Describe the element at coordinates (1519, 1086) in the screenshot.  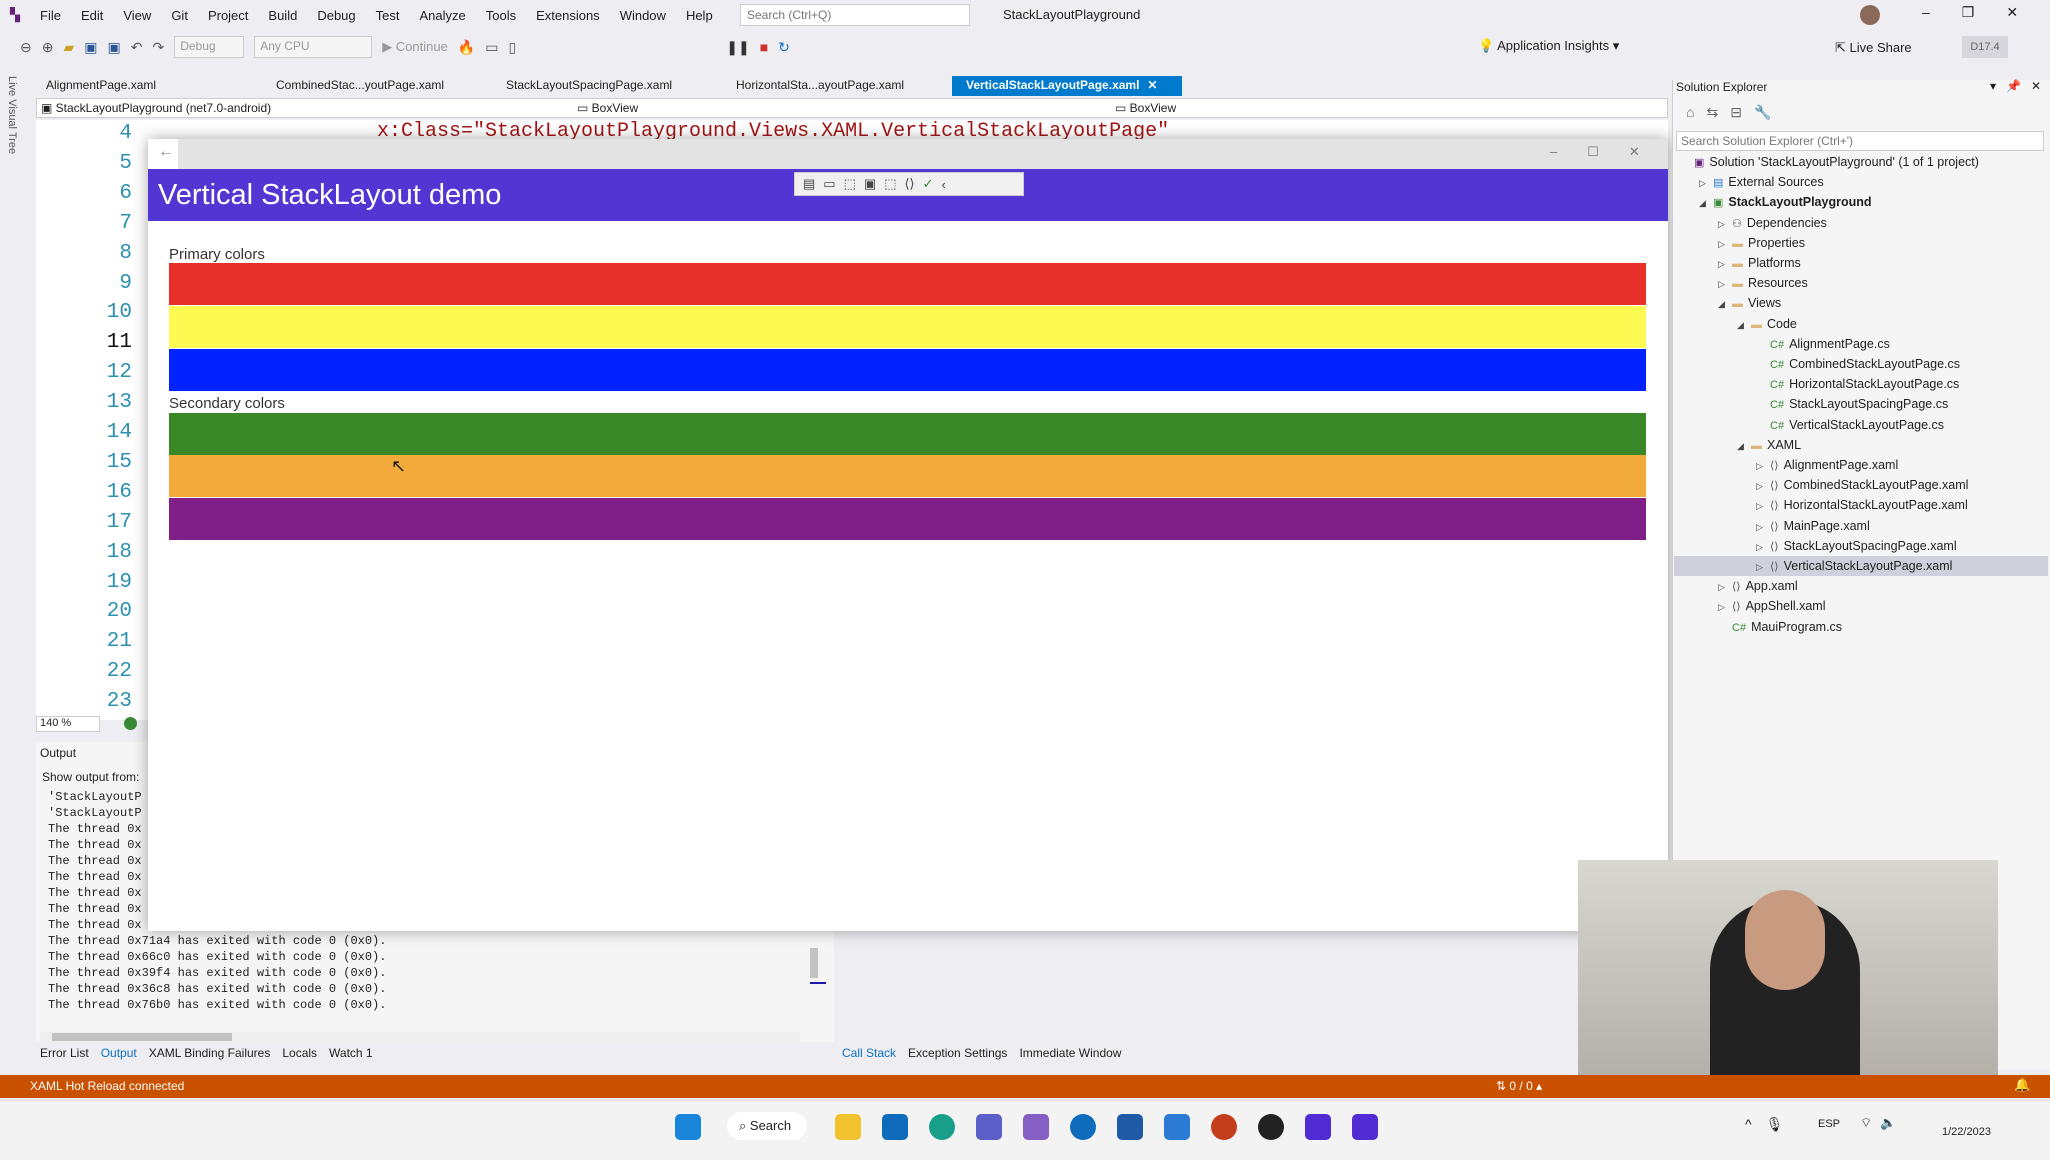
I see `git-status: ⇅ 0 / 0 ▴` at that location.